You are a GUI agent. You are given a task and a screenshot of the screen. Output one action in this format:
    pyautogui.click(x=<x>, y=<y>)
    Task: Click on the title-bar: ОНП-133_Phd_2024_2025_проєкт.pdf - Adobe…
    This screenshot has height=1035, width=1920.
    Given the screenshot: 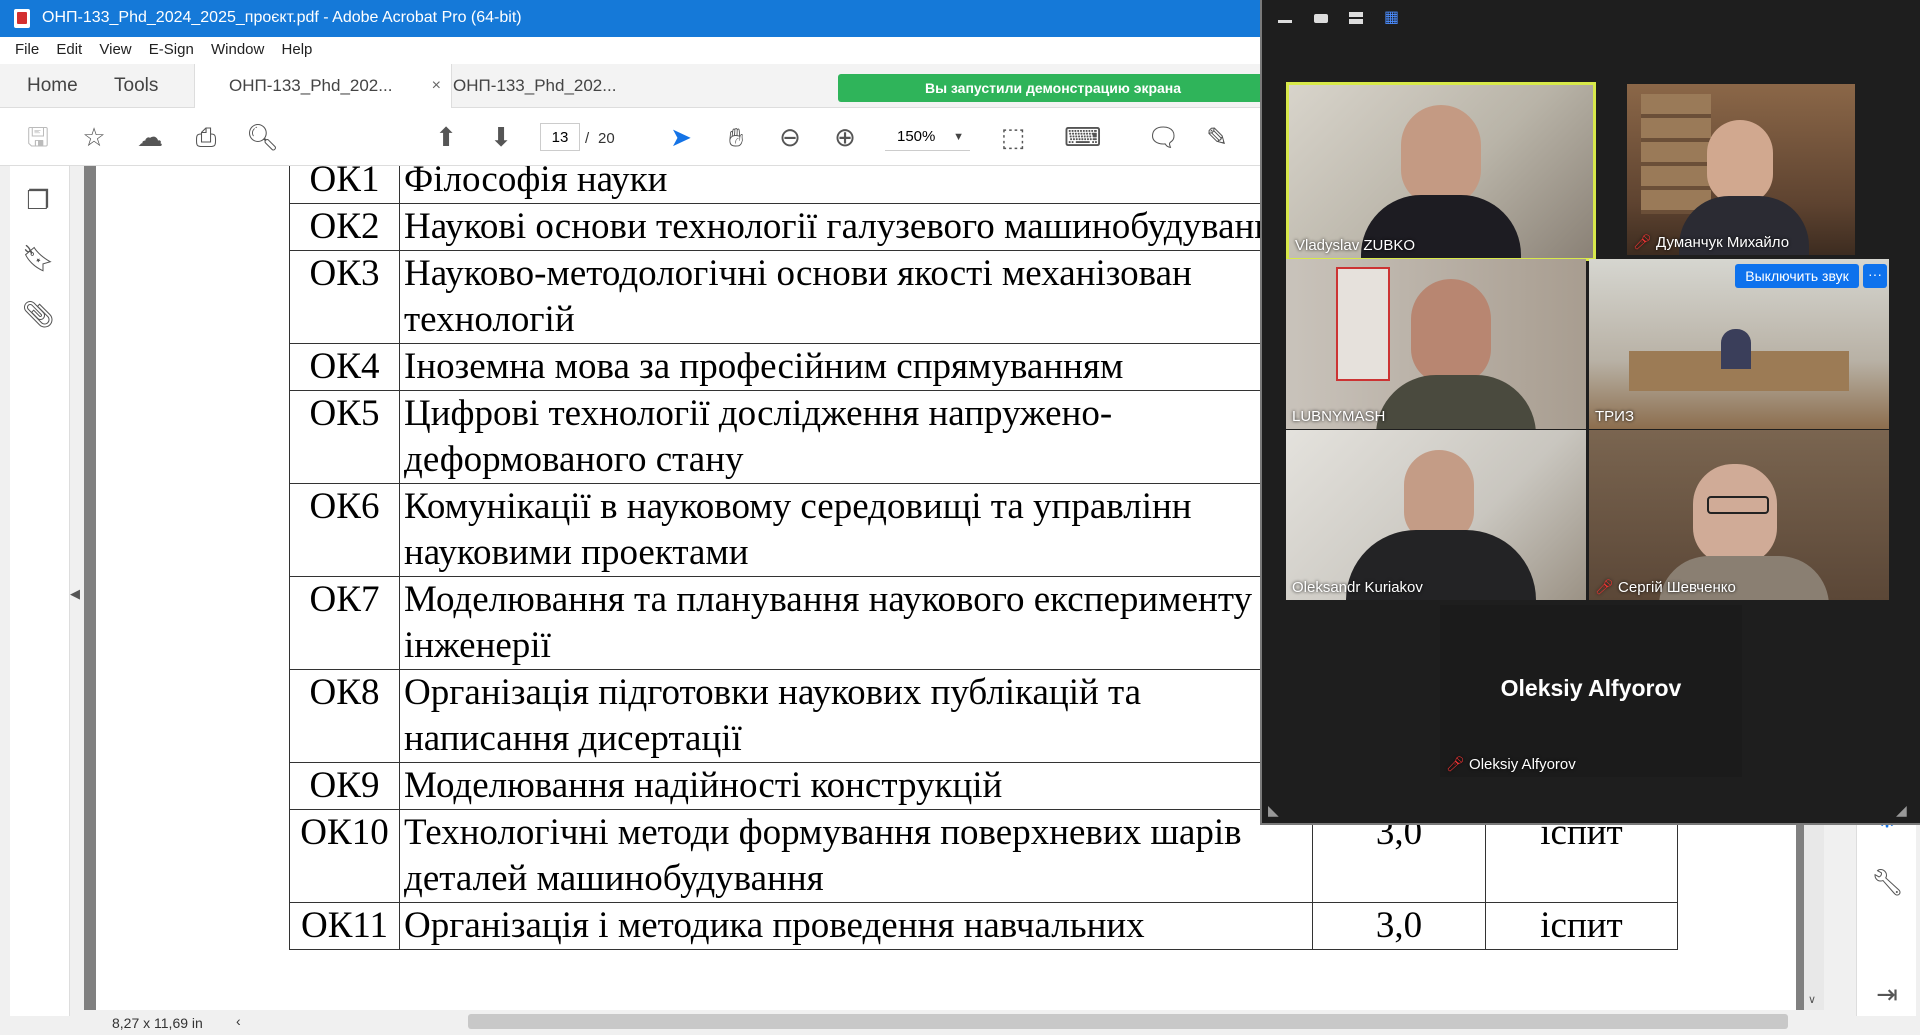 What is the action you would take?
    pyautogui.click(x=630, y=18)
    